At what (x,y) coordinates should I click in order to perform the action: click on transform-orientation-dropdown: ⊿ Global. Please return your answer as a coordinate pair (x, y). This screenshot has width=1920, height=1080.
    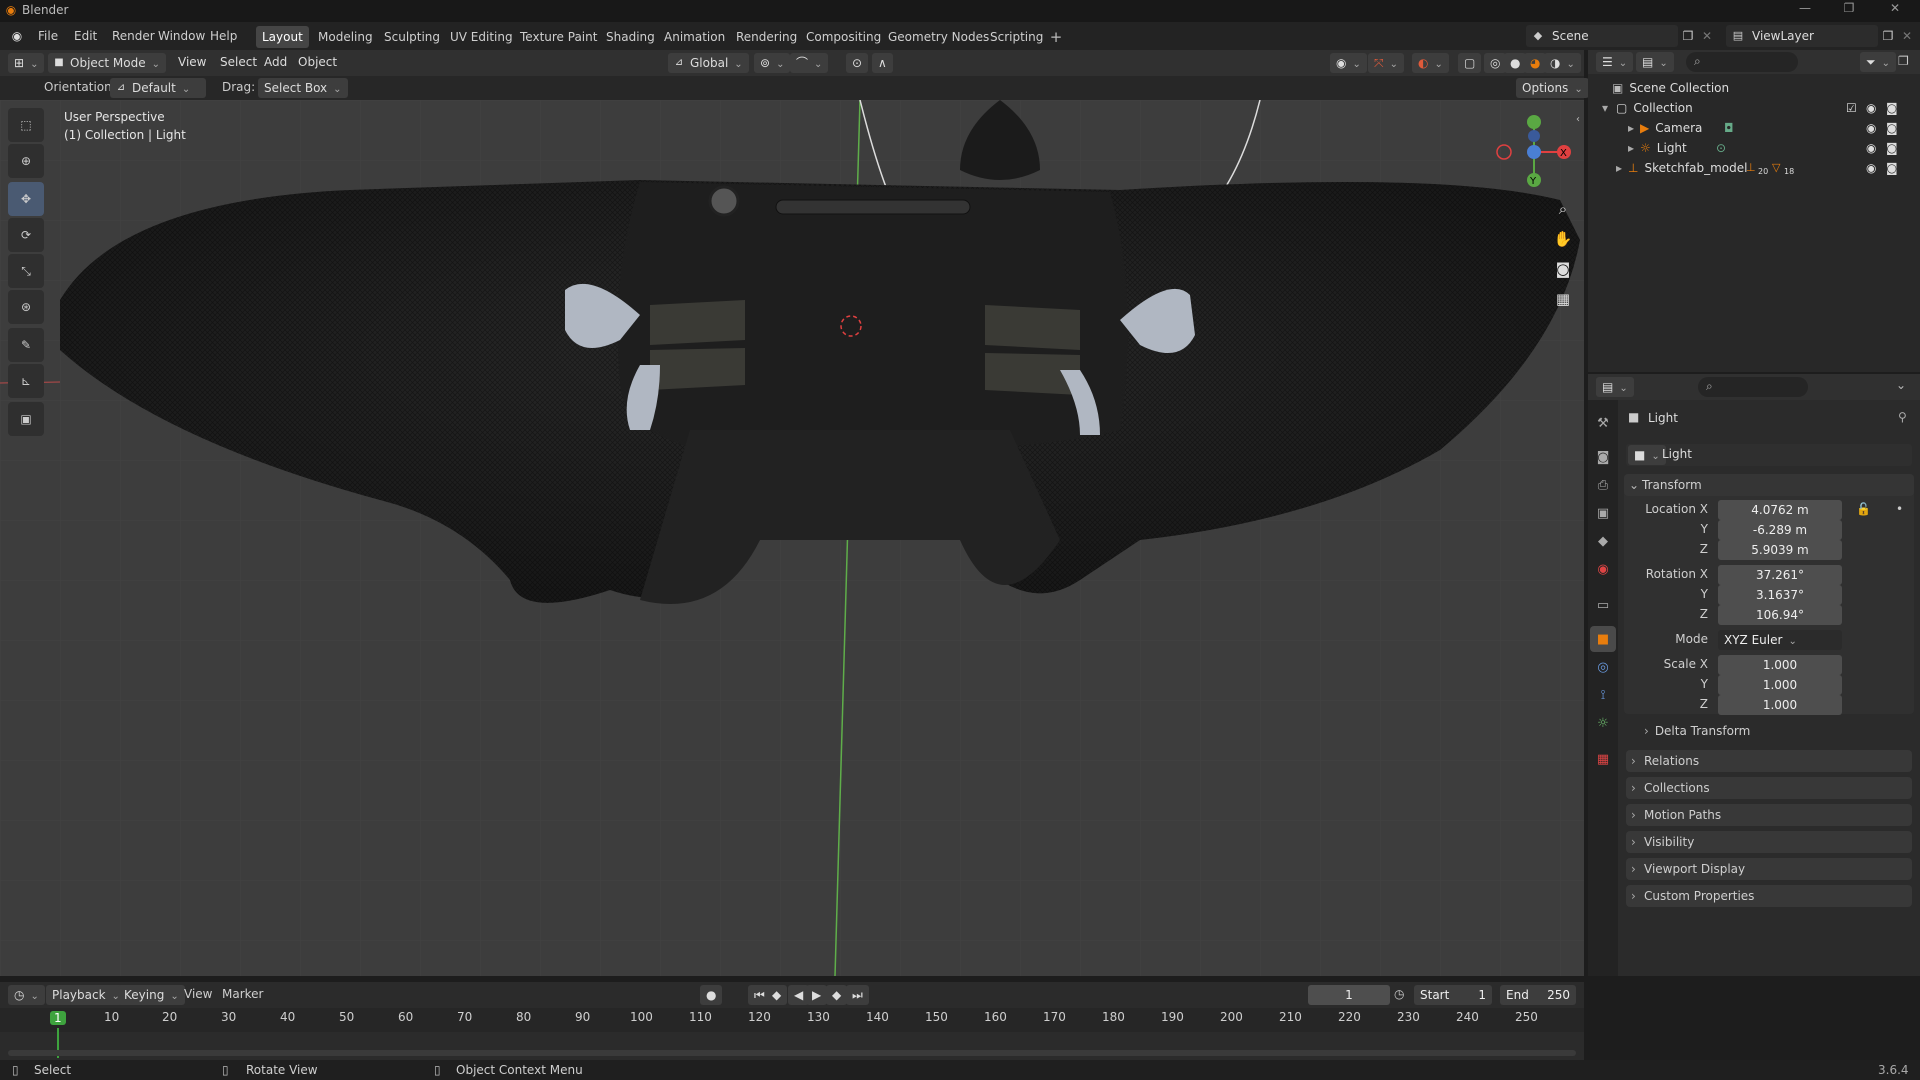
    Looking at the image, I should click on (708, 63).